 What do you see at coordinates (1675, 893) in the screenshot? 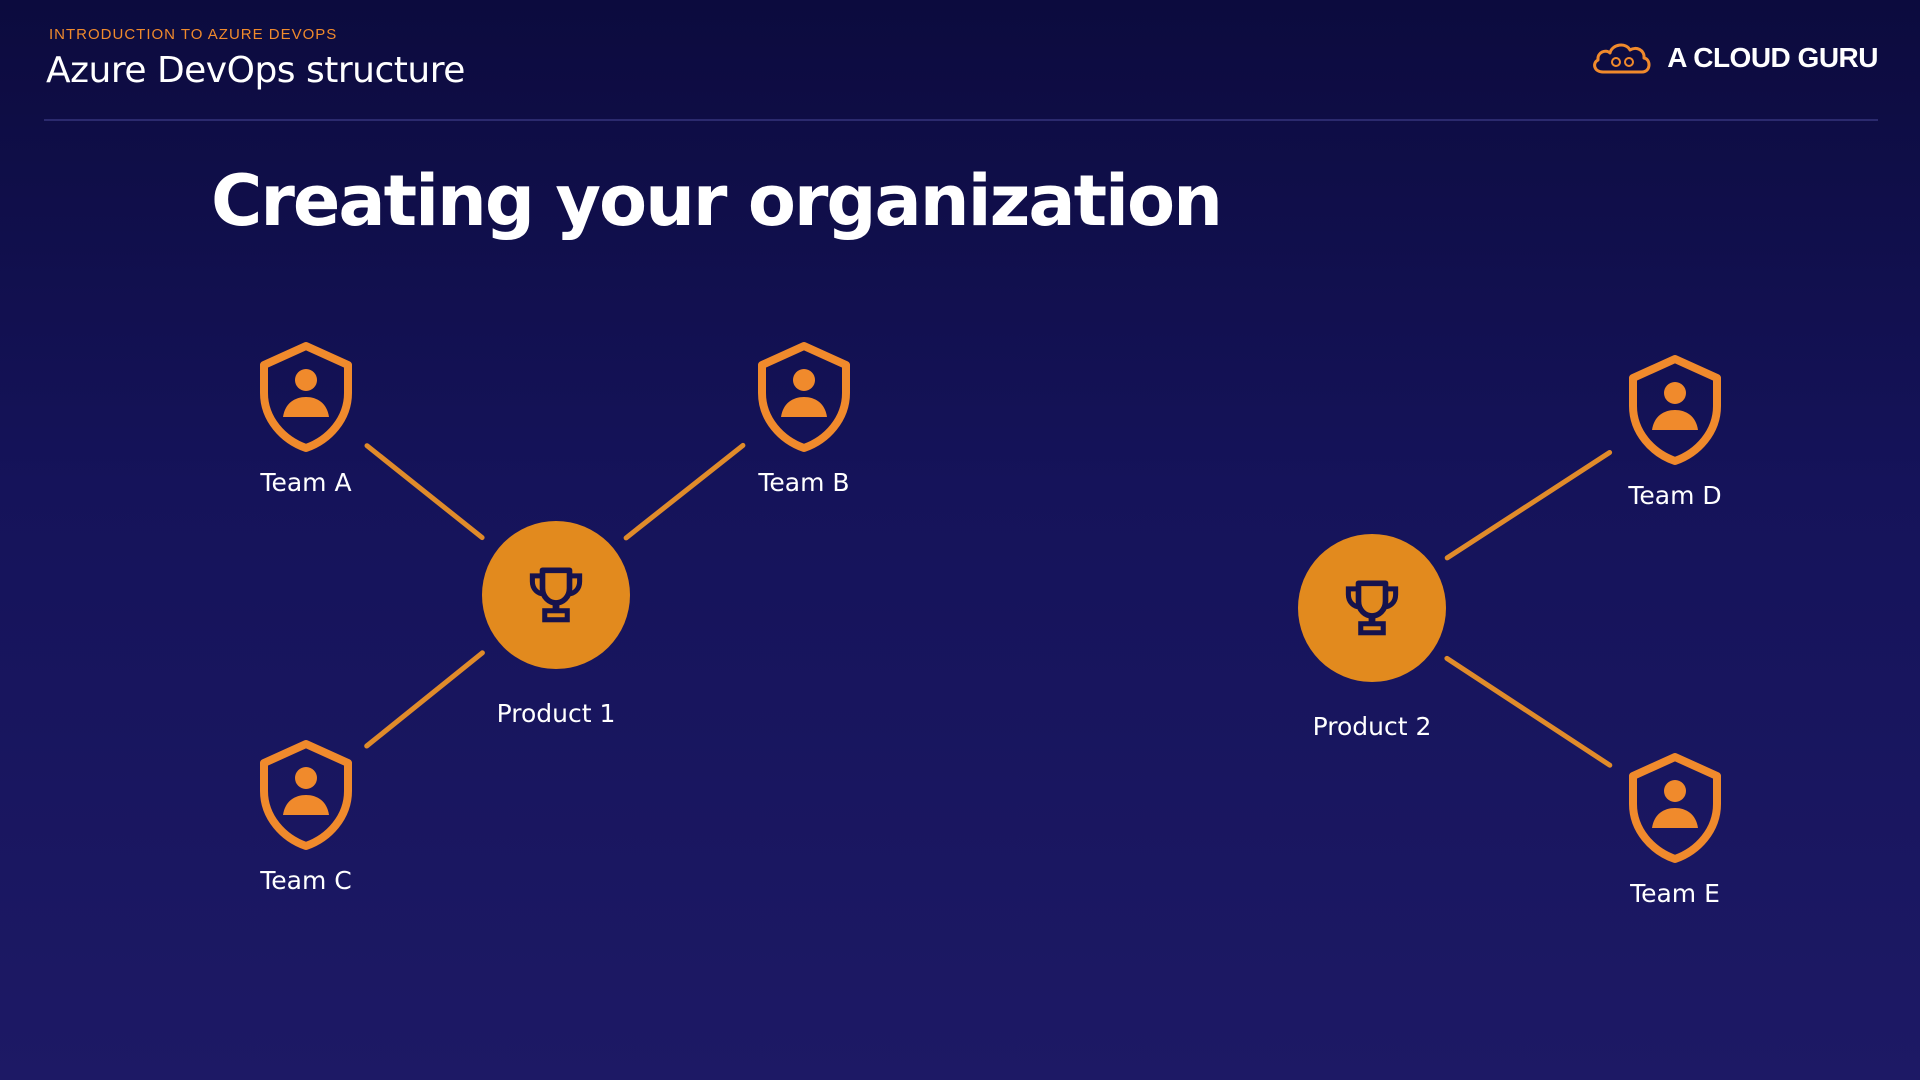
I see `team-label: Team E` at bounding box center [1675, 893].